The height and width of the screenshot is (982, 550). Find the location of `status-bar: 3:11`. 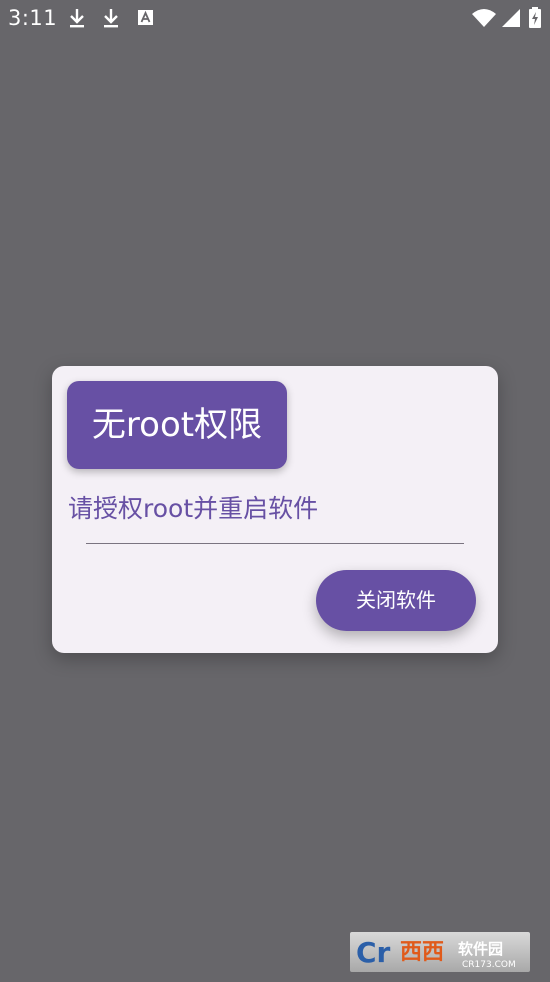

status-bar: 3:11 is located at coordinates (275, 18).